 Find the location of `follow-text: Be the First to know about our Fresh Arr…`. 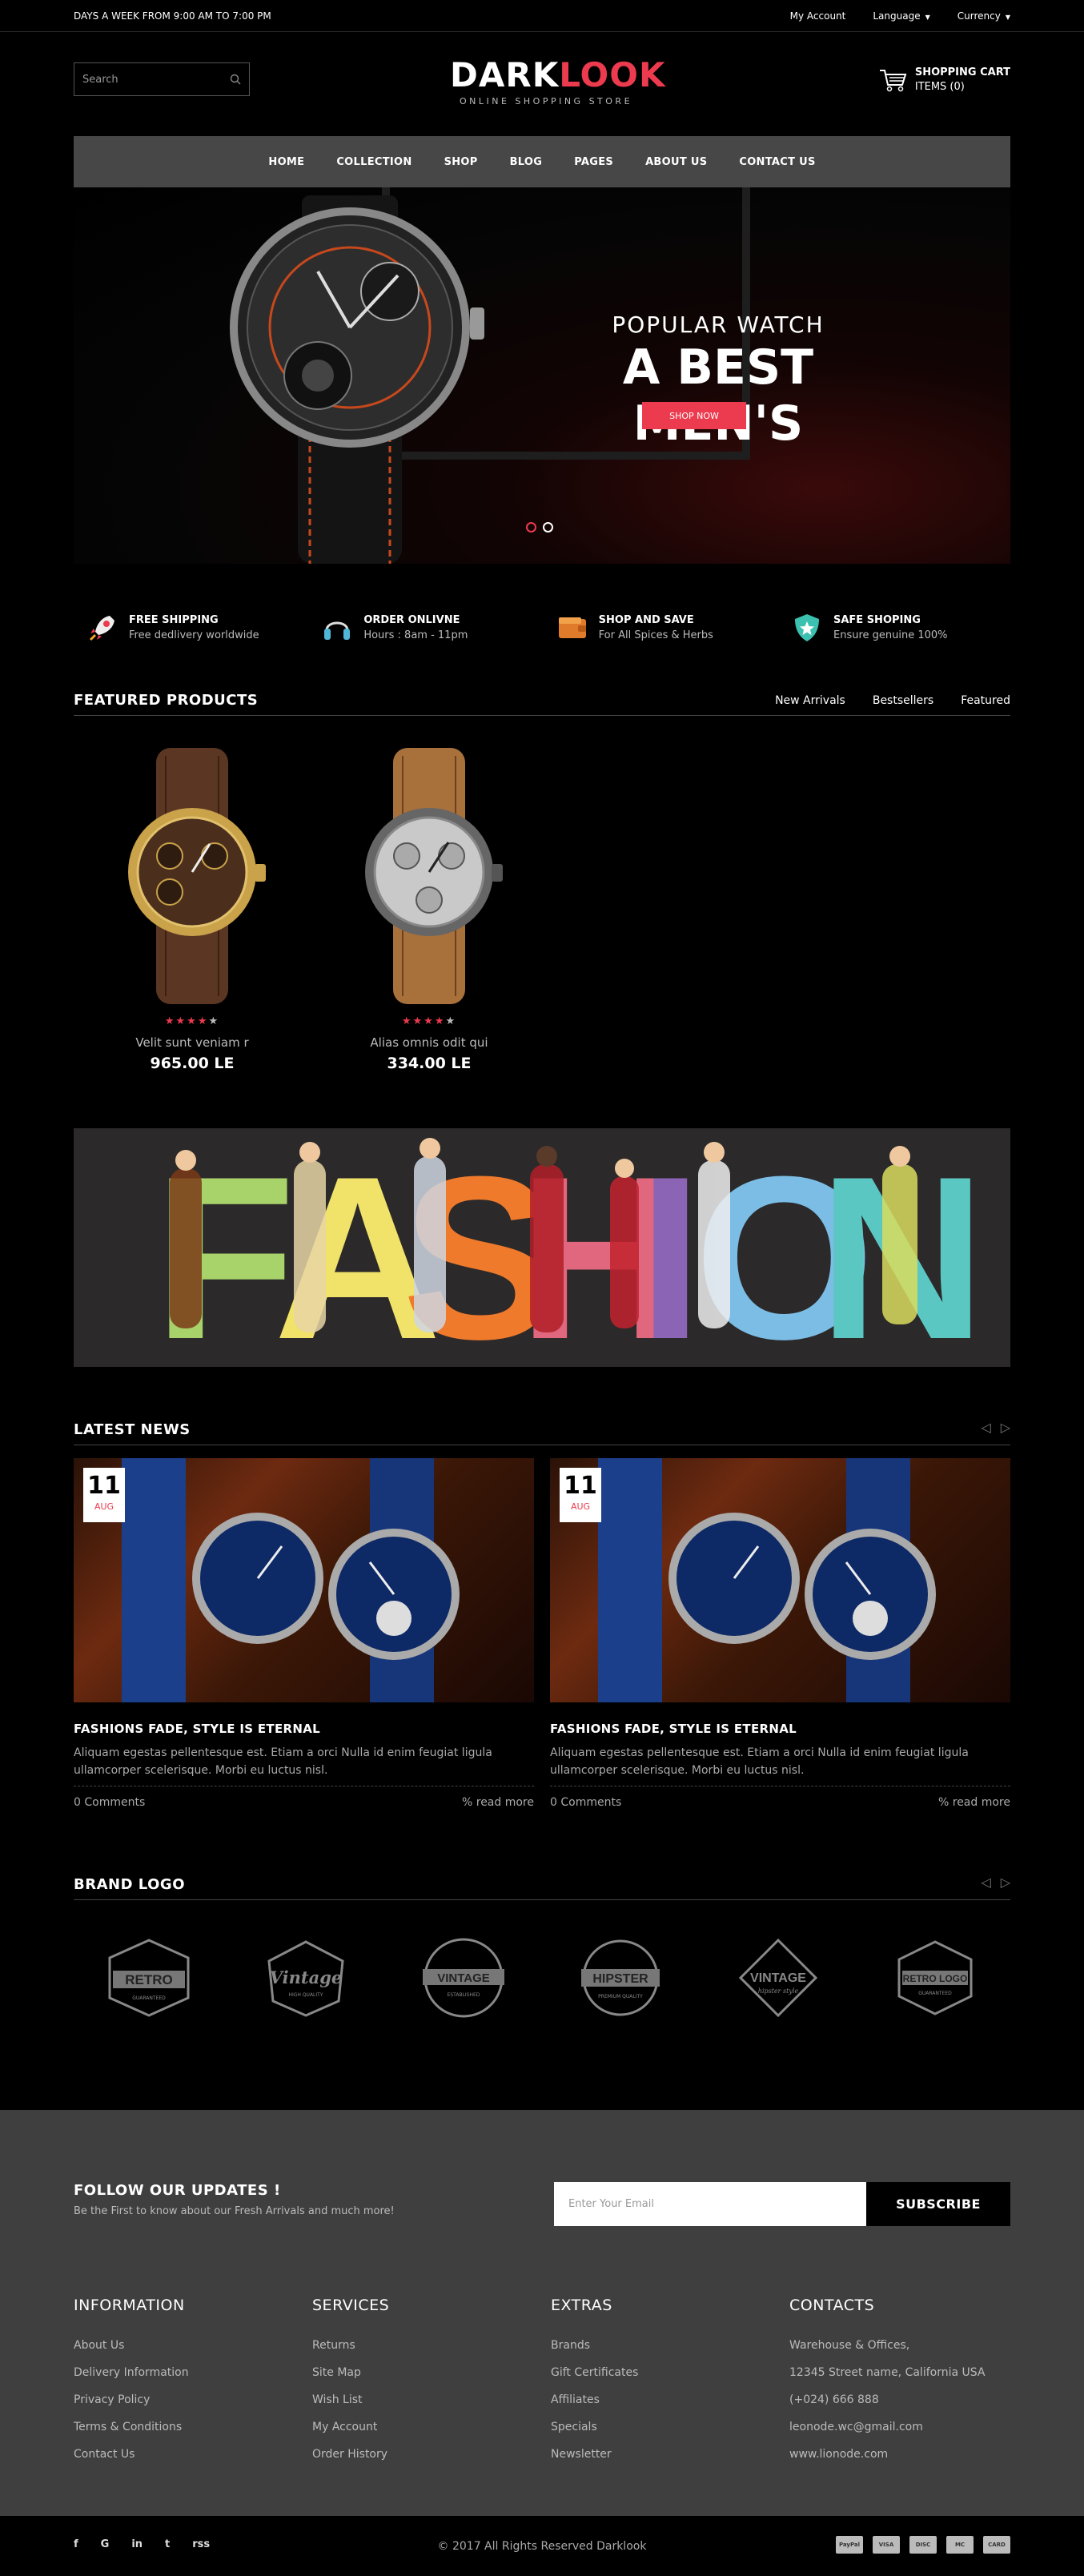

follow-text: Be the First to know about our Fresh Arr… is located at coordinates (235, 2211).